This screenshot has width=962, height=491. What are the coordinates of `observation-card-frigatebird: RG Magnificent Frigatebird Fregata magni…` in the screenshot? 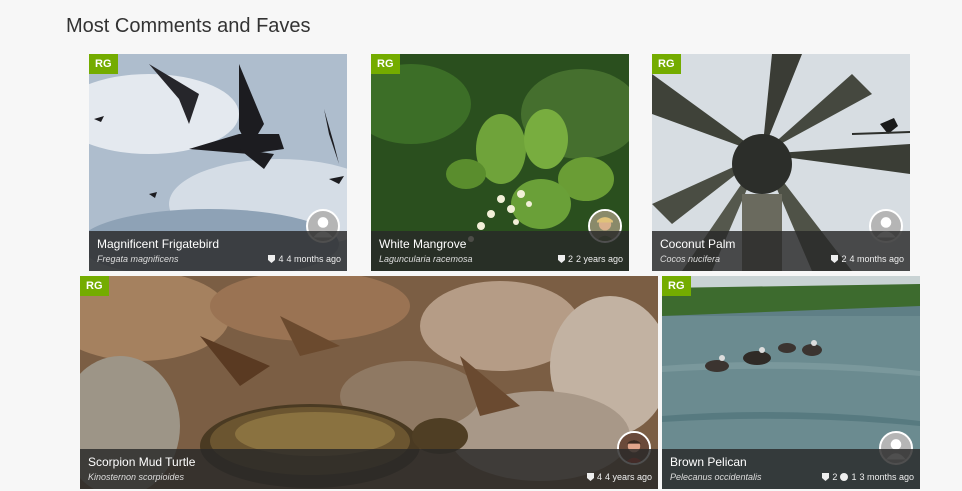 It's located at (218, 162).